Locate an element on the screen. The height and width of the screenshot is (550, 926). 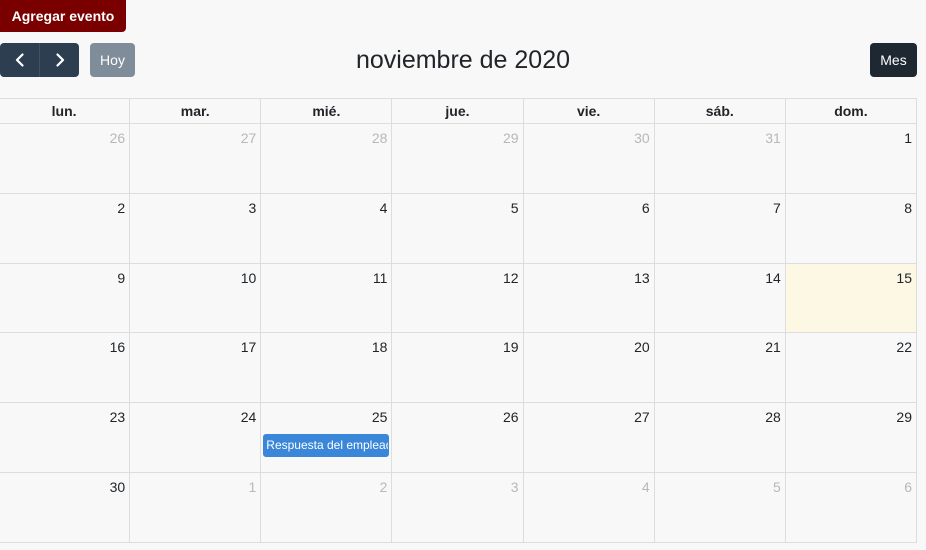
day-cell: 18 is located at coordinates (326, 368).